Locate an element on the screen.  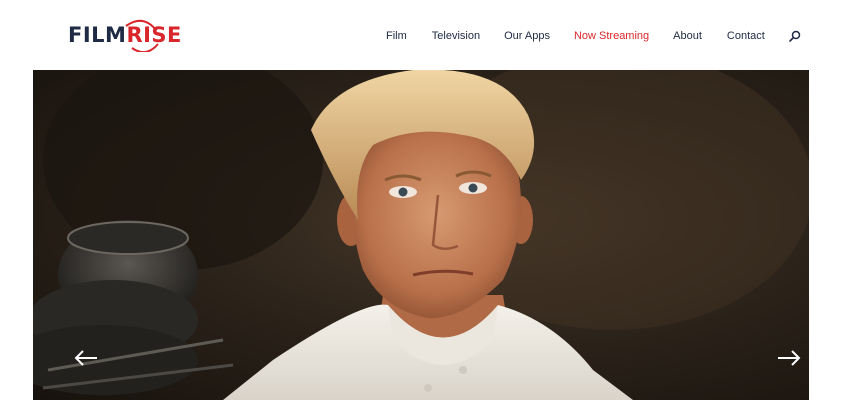
nav-item-television: Television is located at coordinates (456, 36).